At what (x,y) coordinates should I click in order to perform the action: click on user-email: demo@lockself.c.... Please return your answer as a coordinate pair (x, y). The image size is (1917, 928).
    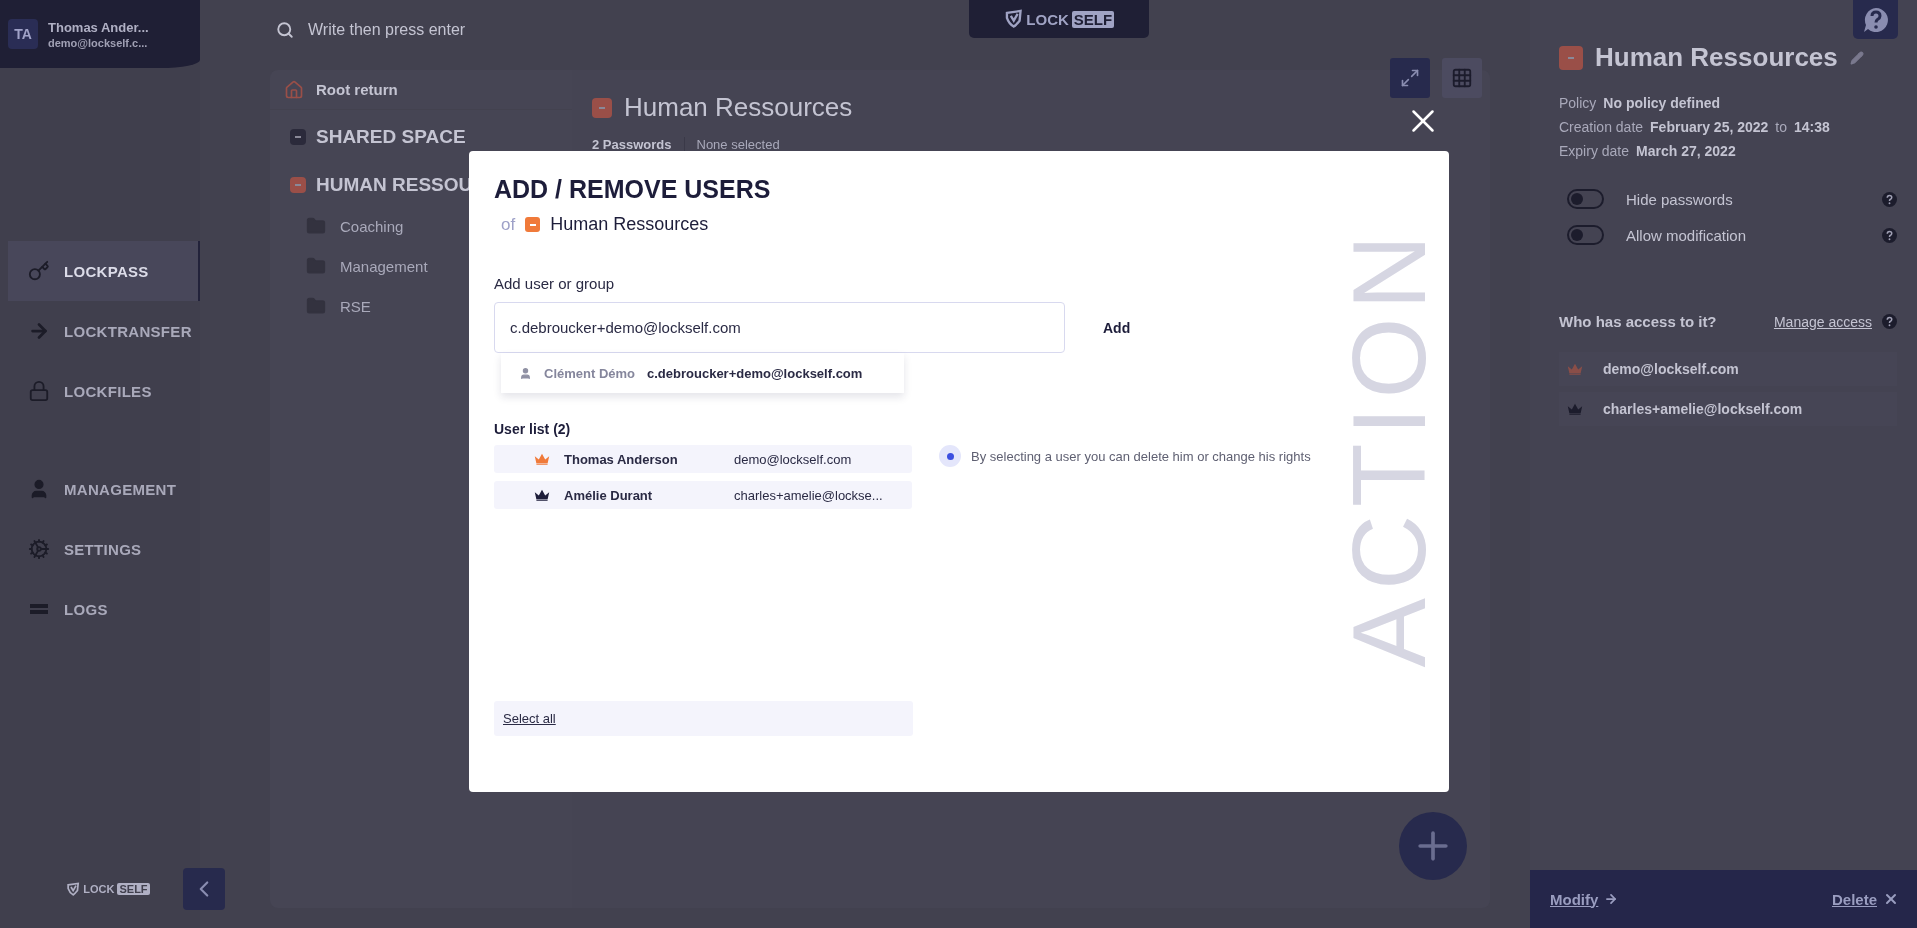
    Looking at the image, I should click on (98, 42).